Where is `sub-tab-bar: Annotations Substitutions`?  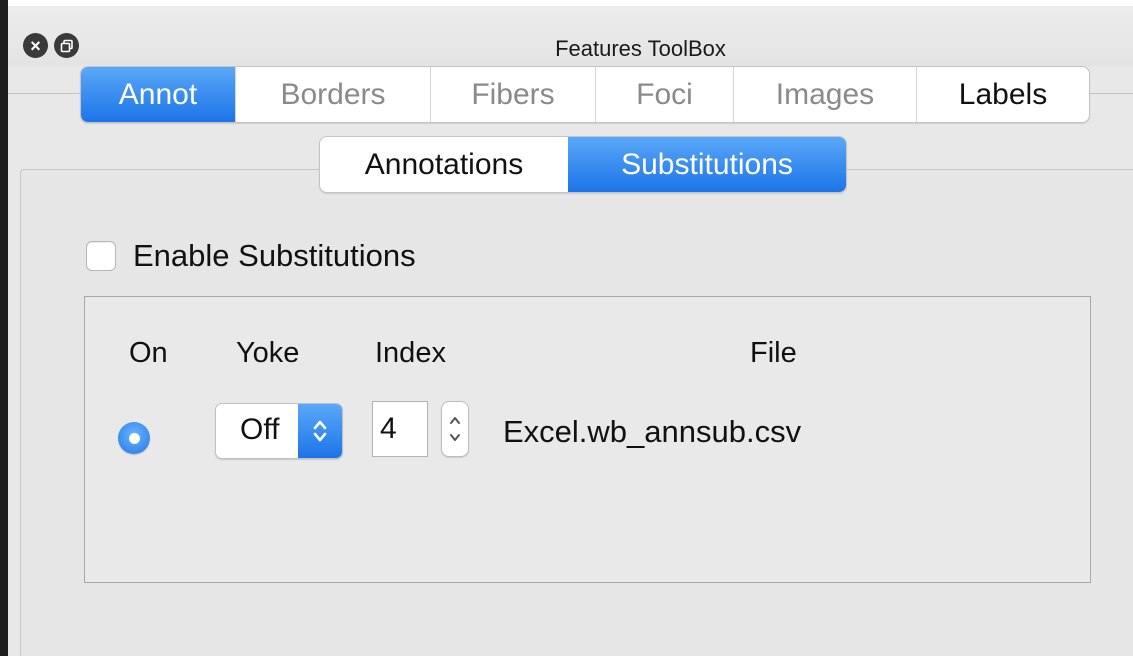 sub-tab-bar: Annotations Substitutions is located at coordinates (583, 164).